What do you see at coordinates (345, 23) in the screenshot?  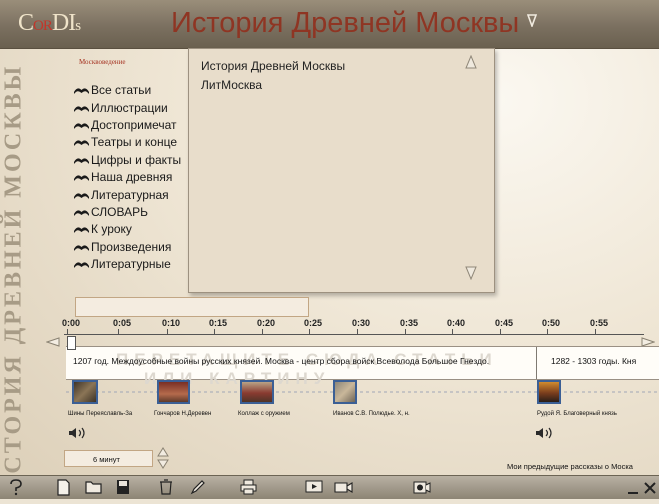 I see `app-title: История Древней Москвы` at bounding box center [345, 23].